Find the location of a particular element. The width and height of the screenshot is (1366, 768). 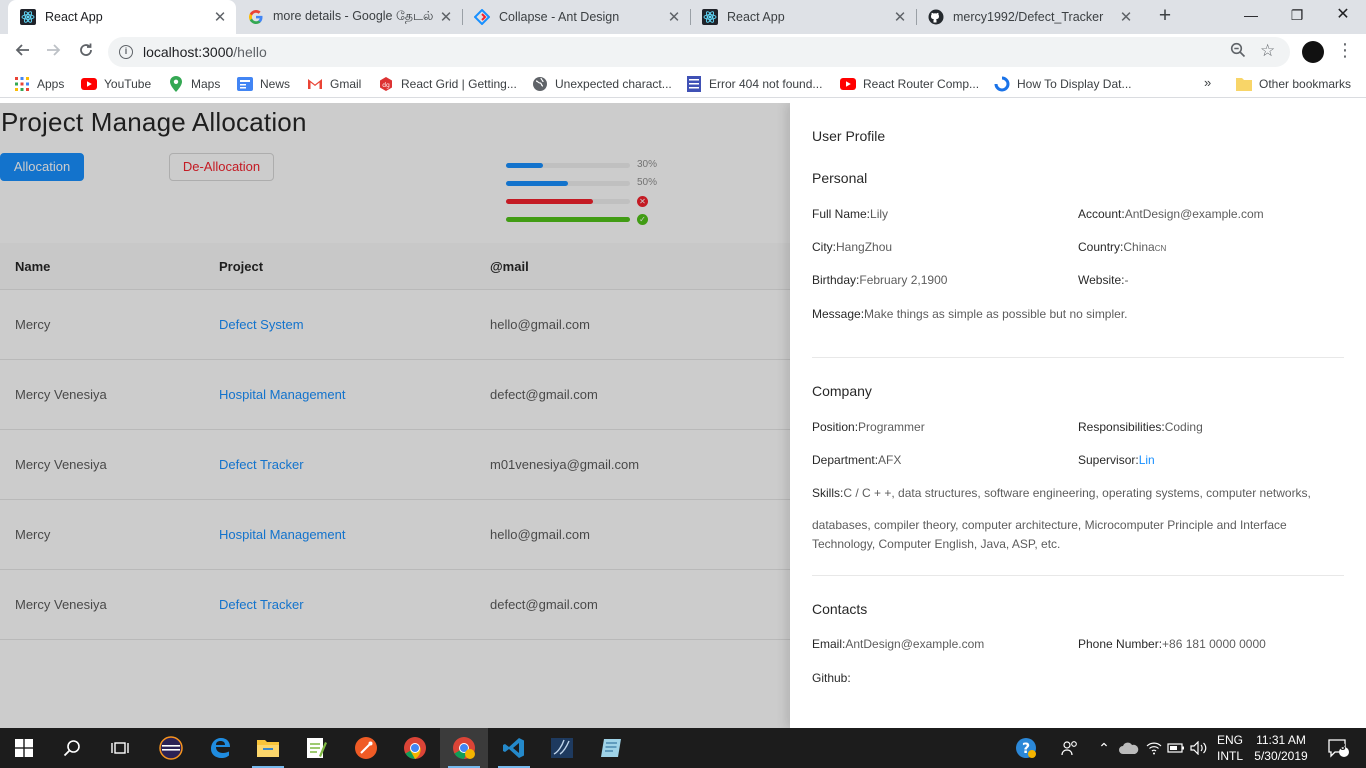

tab-google-search: more details - Google தேடல் ✕ is located at coordinates (349, 17).